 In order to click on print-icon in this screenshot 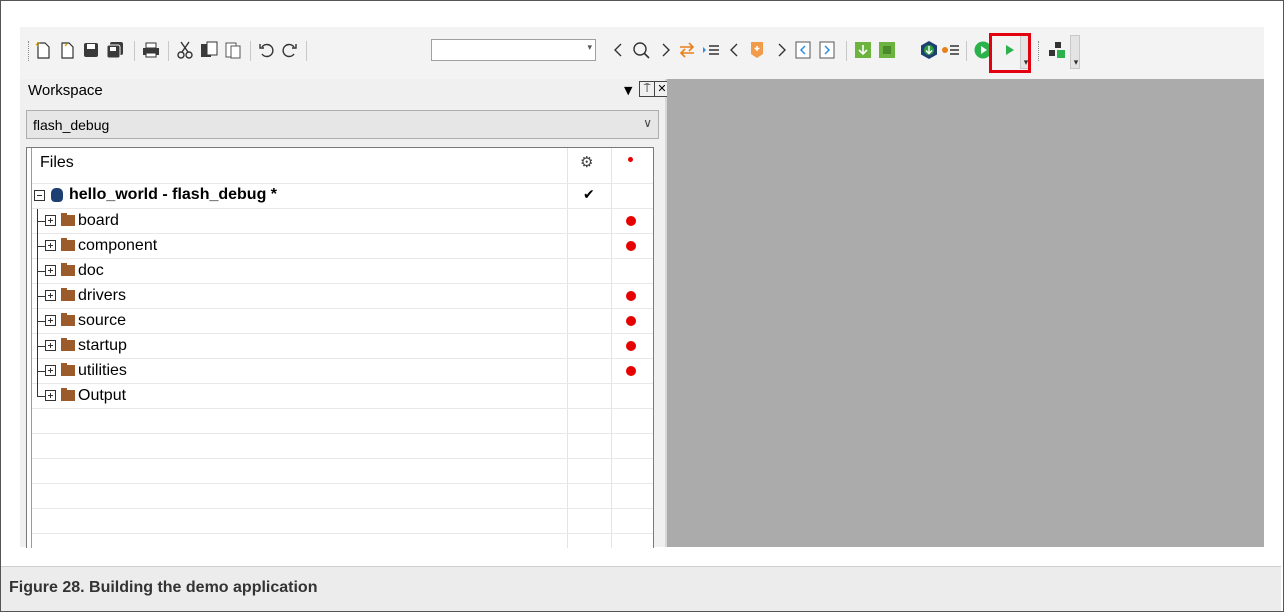, I will do `click(151, 50)`.